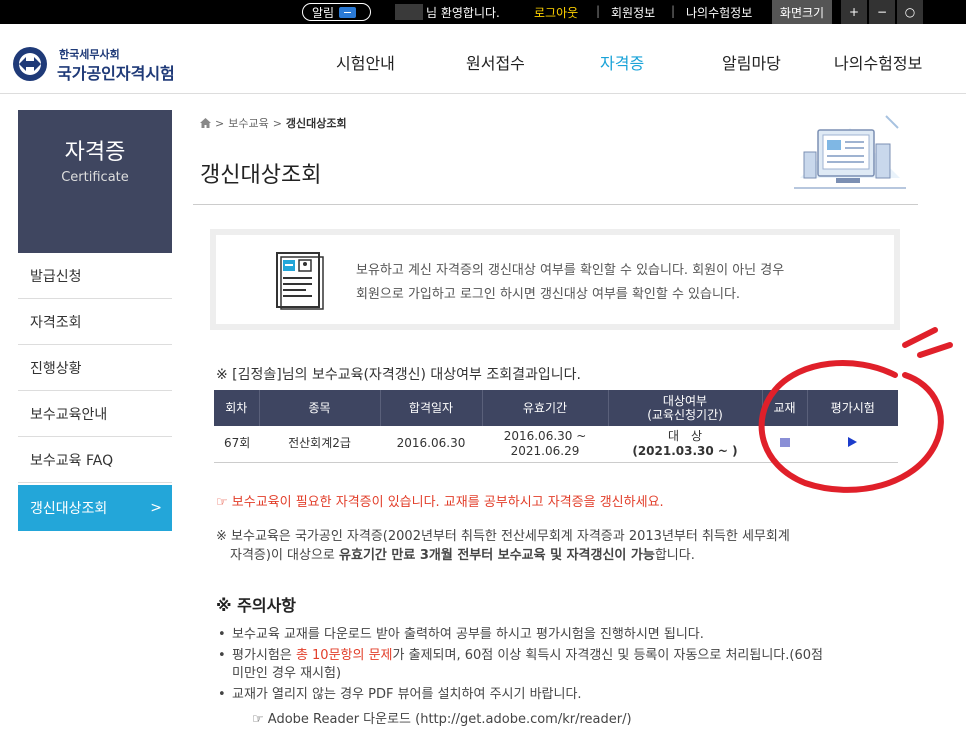 The image size is (966, 742). What do you see at coordinates (56, 322) in the screenshot?
I see `sidebar-item-label: 자격조회` at bounding box center [56, 322].